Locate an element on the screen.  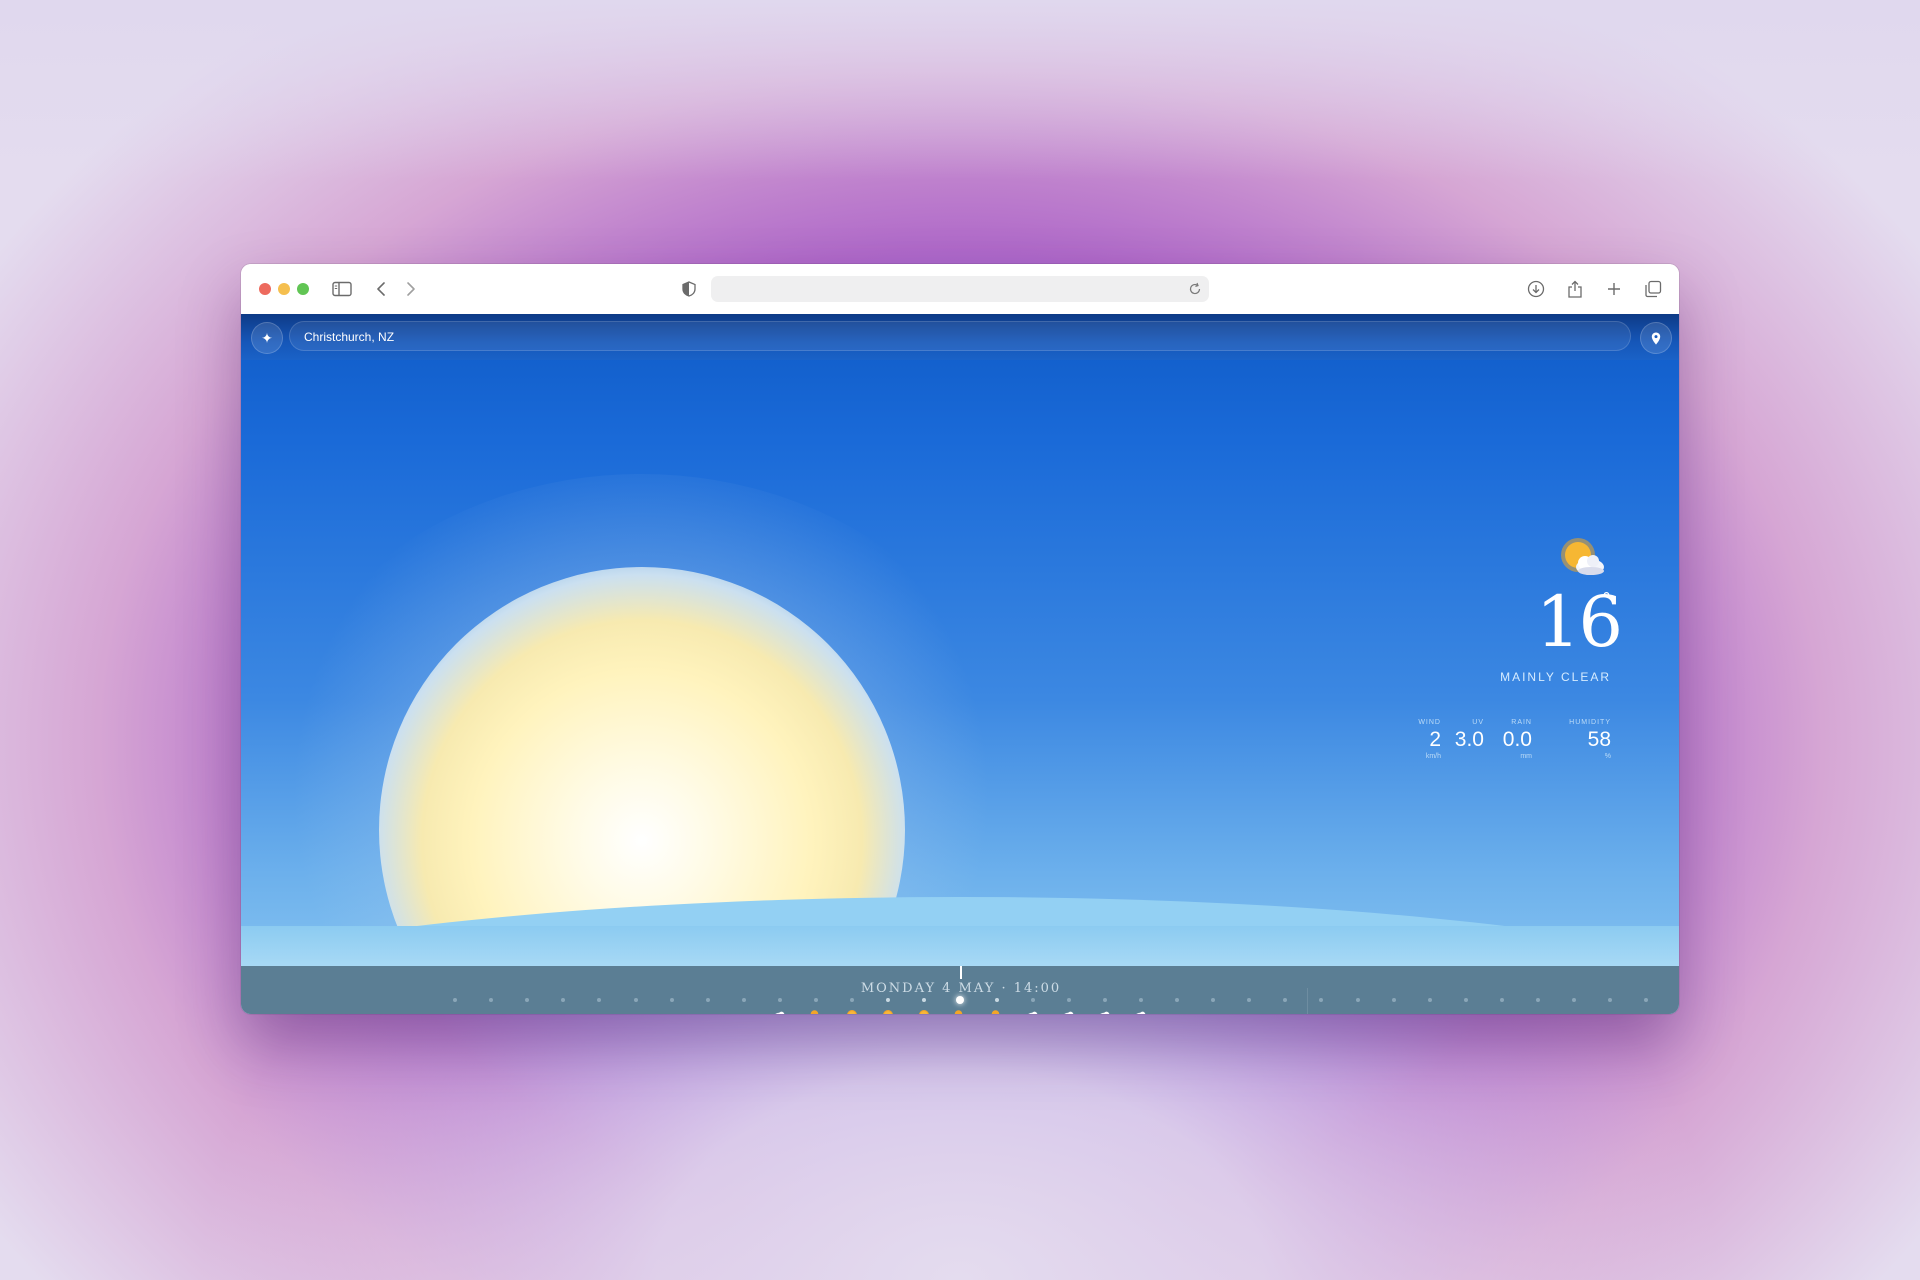
stat-label: WIND is located at coordinates (1429, 722).